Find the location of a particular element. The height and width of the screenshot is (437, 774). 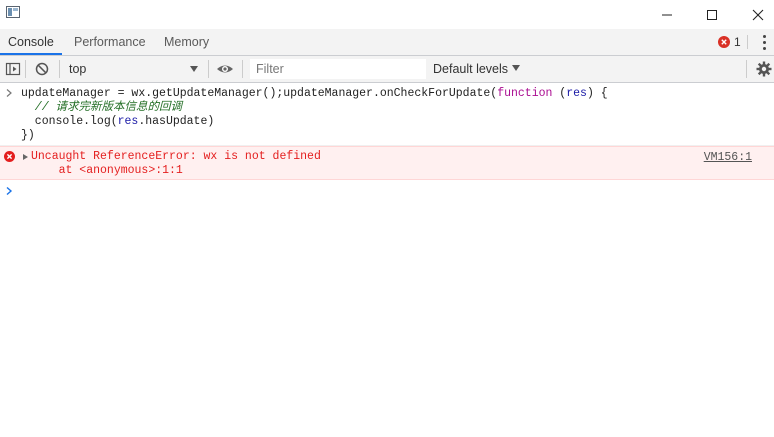

log-levels-dropdown: Default levels is located at coordinates (477, 69).